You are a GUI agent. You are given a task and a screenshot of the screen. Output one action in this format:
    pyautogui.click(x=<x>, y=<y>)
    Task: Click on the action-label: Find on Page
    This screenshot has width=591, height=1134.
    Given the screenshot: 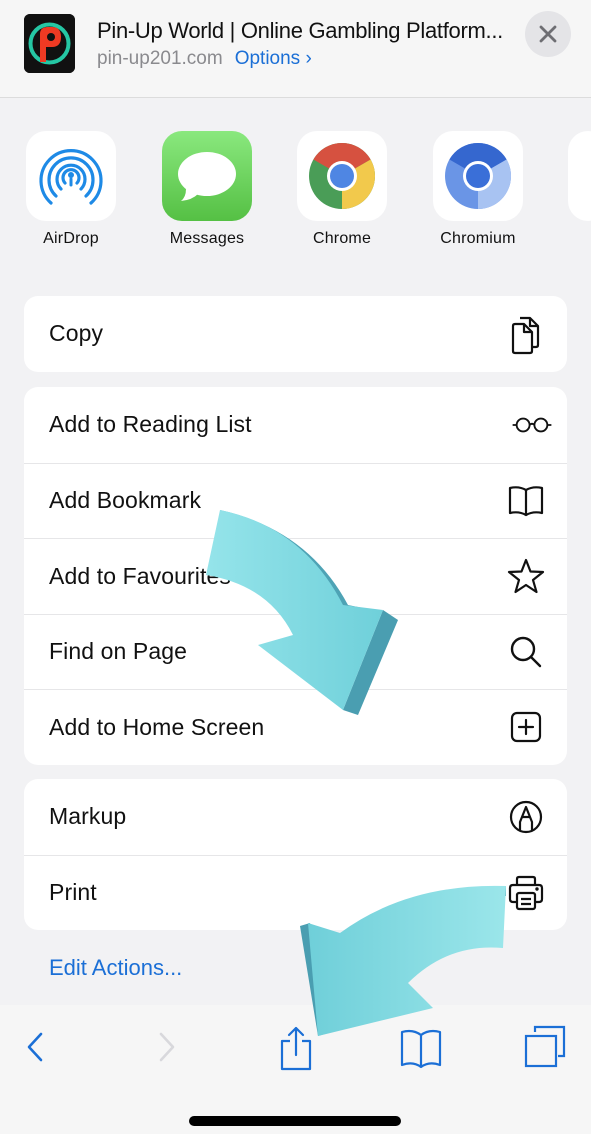 What is the action you would take?
    pyautogui.click(x=118, y=651)
    